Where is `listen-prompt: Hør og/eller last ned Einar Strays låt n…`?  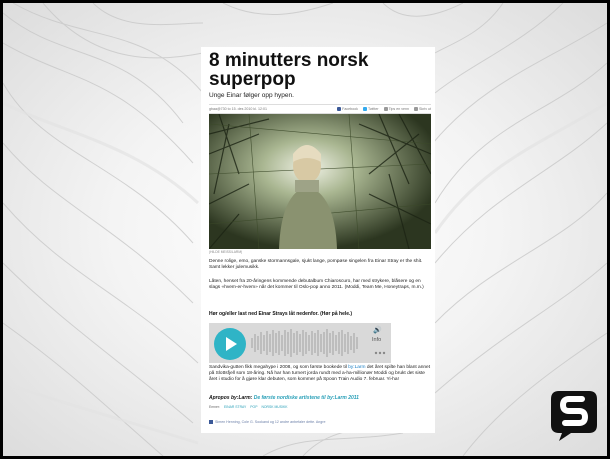 listen-prompt: Hør og/eller last ned Einar Strays låt n… is located at coordinates (281, 314).